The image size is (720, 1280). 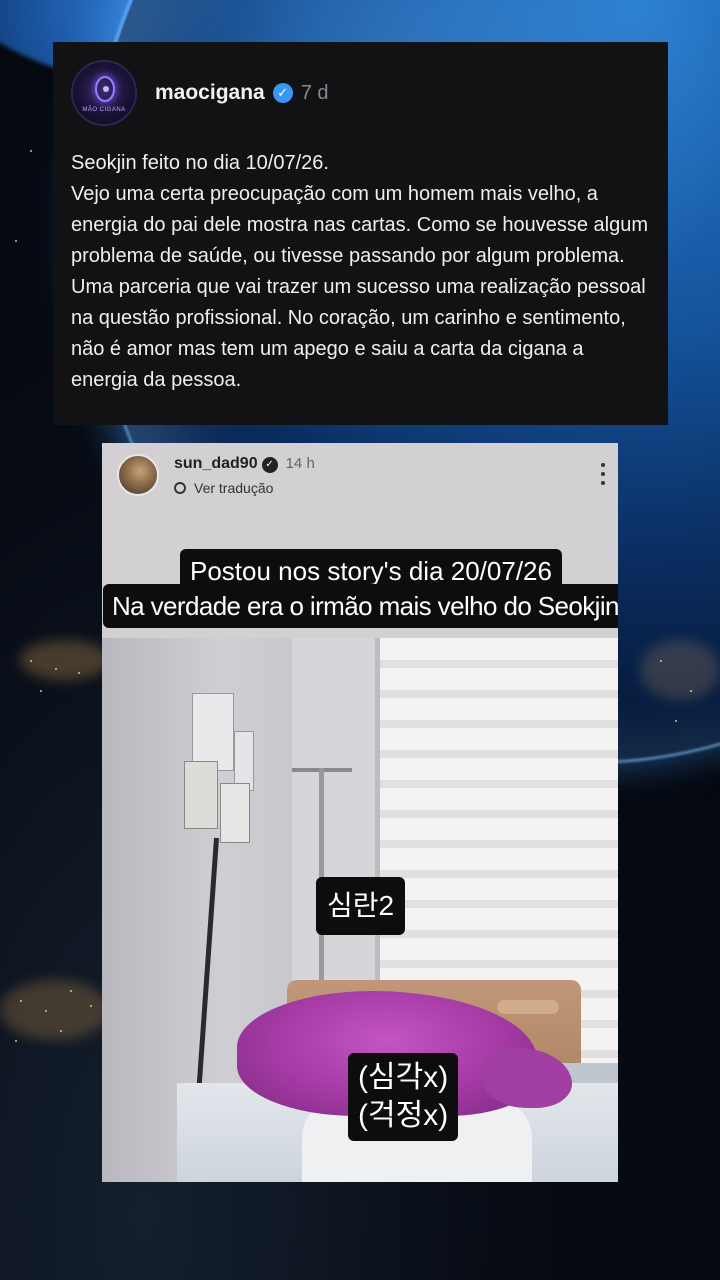 I want to click on translate-icon, so click(x=180, y=488).